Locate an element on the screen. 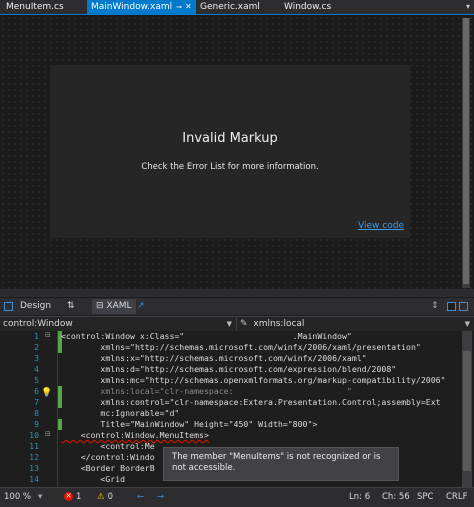 The width and height of the screenshot is (474, 507). editor-status-bar: 100 % ▾ ✕ 1 ⚠ 0 ← → Ln: 6 Ch: 56 SPC CRLF is located at coordinates (237, 497).